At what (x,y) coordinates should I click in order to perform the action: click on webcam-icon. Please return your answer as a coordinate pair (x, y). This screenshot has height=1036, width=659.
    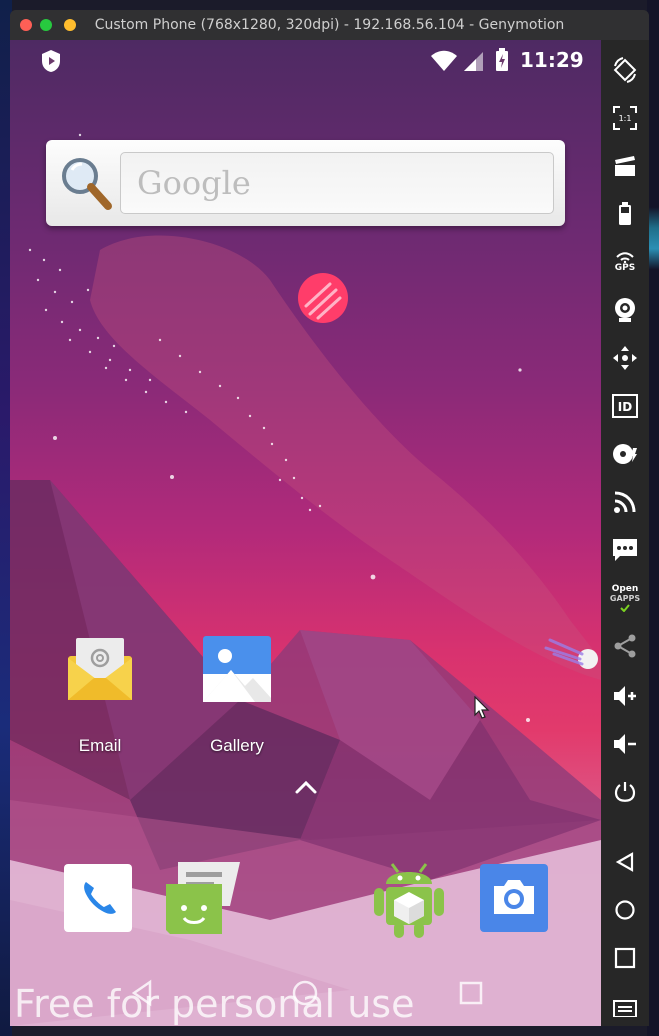
    Looking at the image, I should click on (625, 310).